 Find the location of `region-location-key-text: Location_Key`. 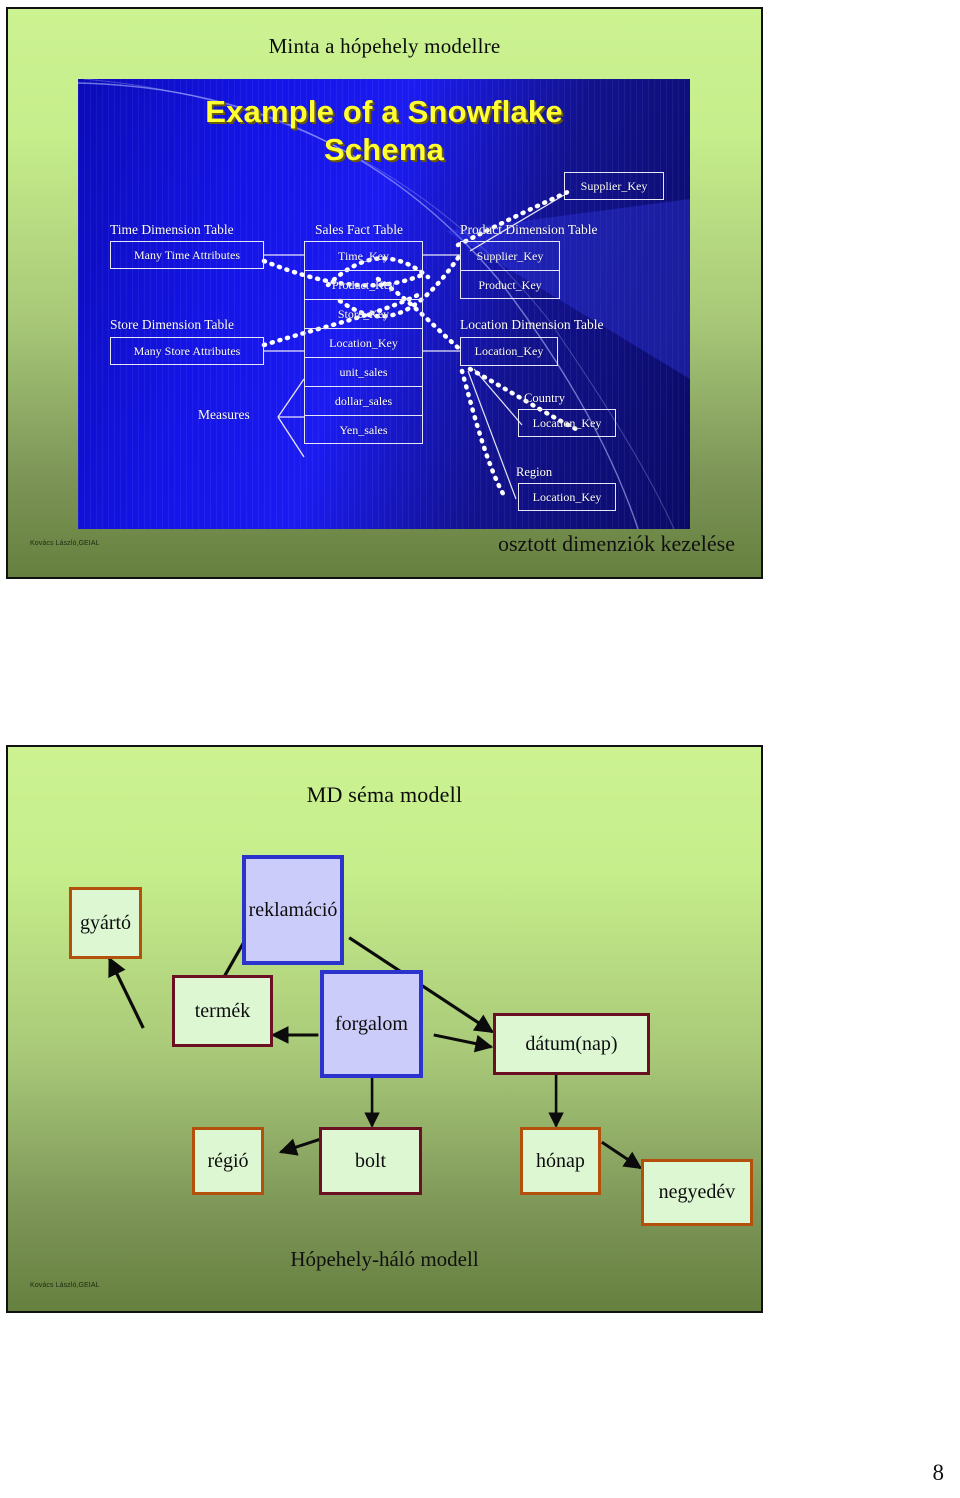

region-location-key-text: Location_Key is located at coordinates (567, 496).